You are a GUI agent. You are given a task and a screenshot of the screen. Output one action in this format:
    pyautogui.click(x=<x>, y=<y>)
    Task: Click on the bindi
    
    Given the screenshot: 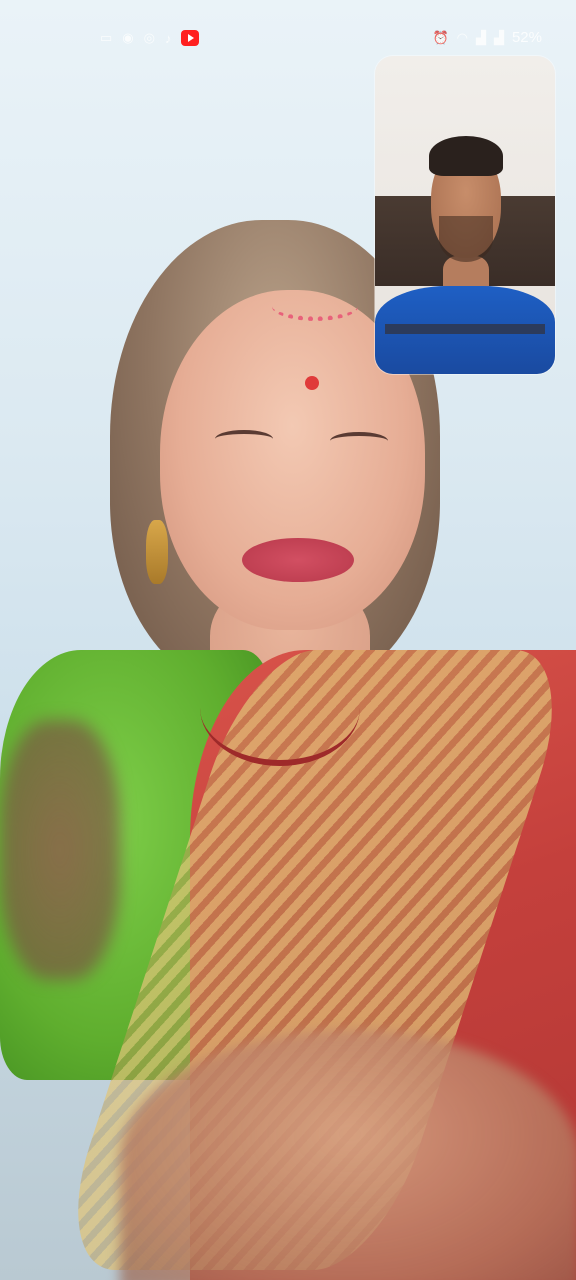 What is the action you would take?
    pyautogui.click(x=312, y=383)
    